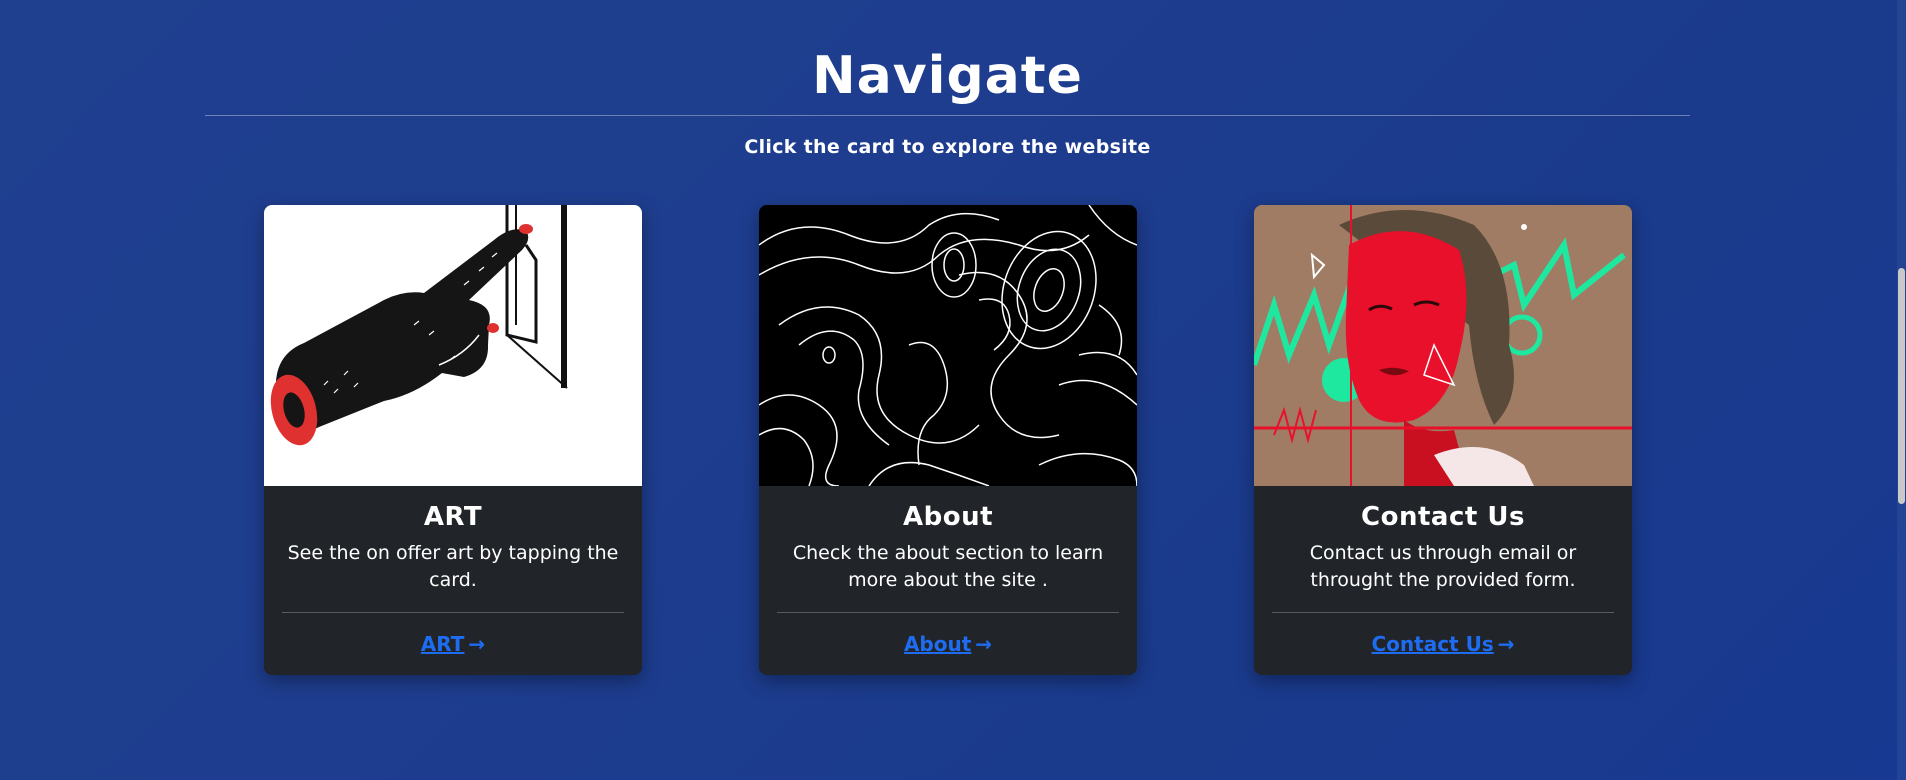  I want to click on vertical-scrollbar, so click(1901, 390).